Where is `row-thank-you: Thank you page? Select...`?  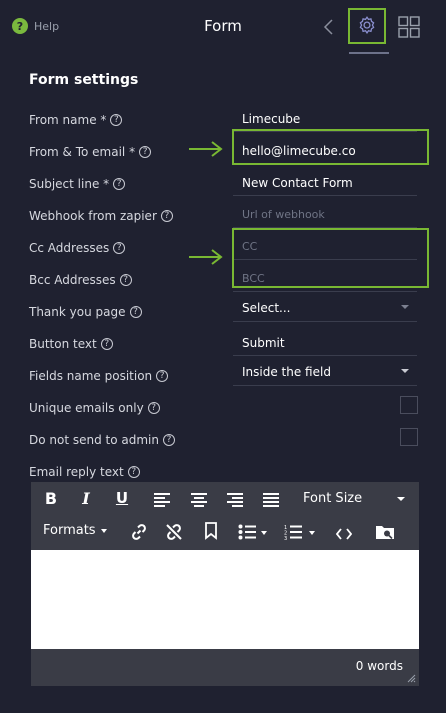 row-thank-you: Thank you page? Select... is located at coordinates (225, 315).